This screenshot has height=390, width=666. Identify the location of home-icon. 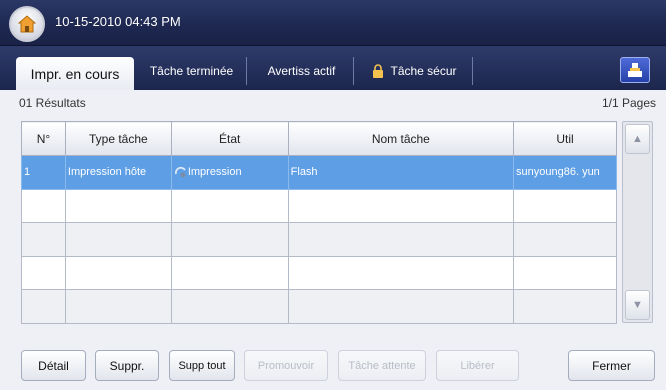
(27, 24).